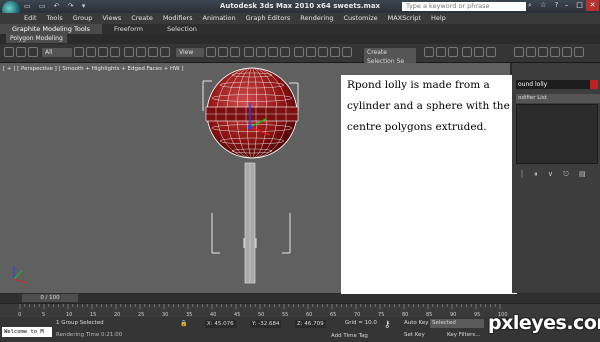  Describe the element at coordinates (491, 52) in the screenshot. I see `render-production-icon` at that location.